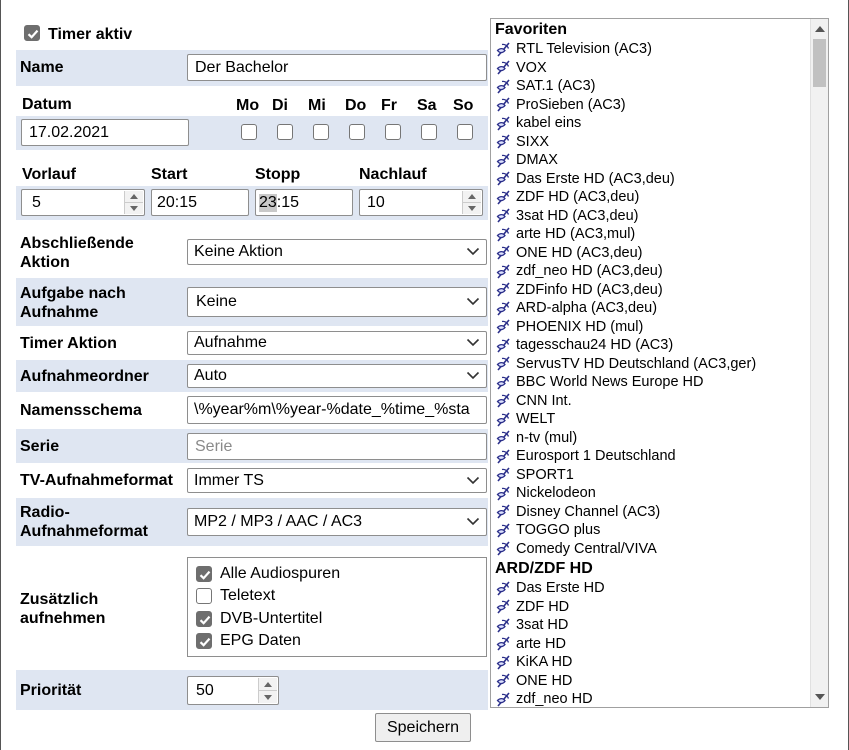  I want to click on channel-list-scrollbar, so click(819, 363).